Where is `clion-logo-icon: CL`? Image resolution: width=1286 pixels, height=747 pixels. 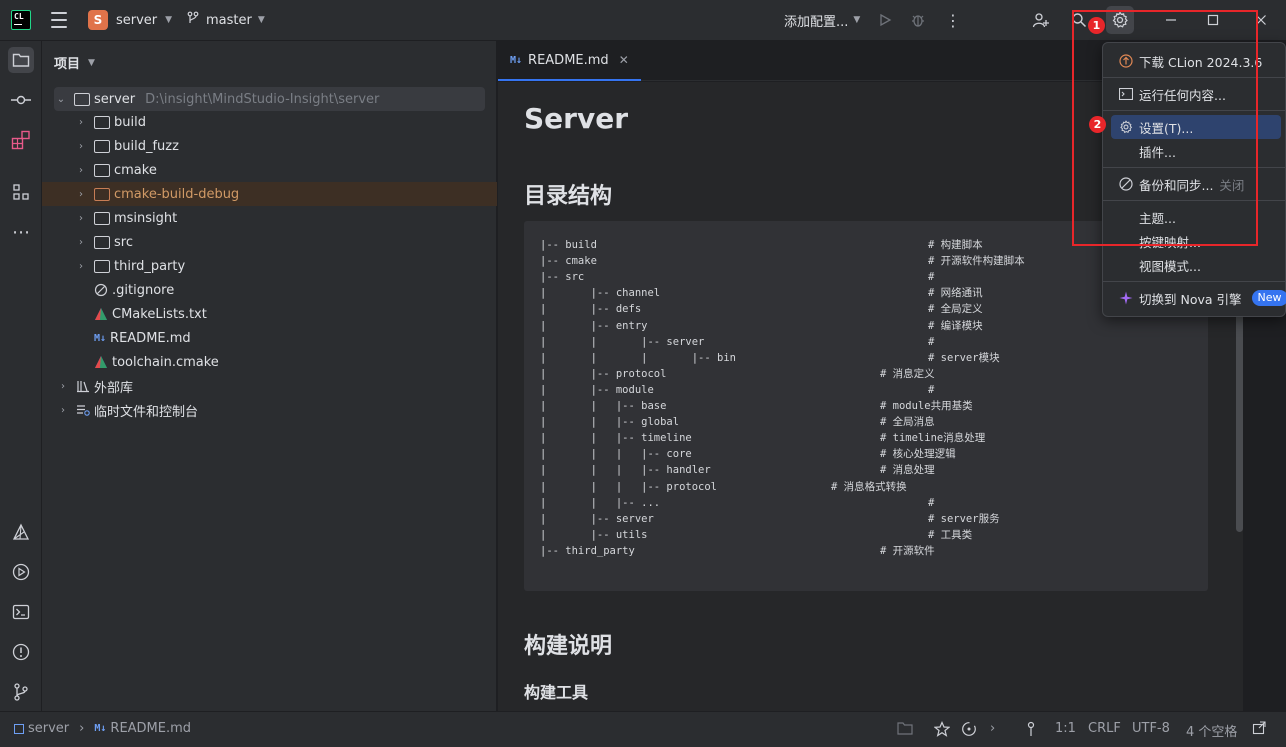 clion-logo-icon: CL is located at coordinates (21, 20).